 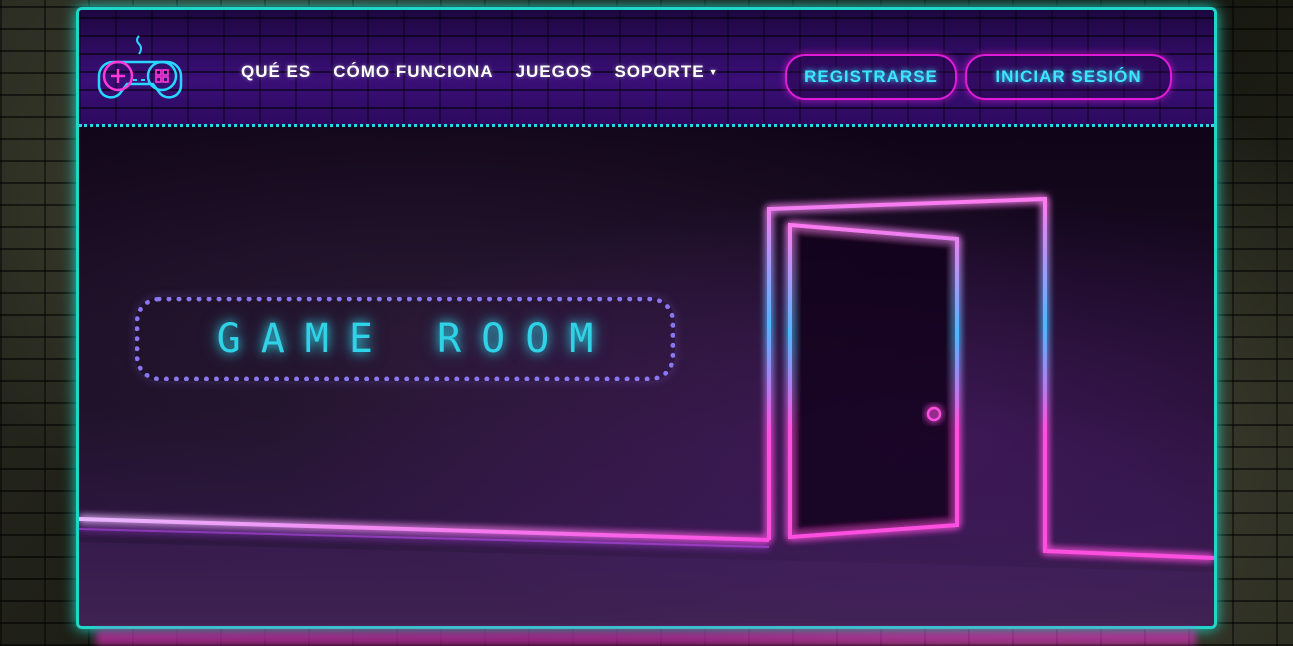 I want to click on nav-item-label: JUEGOS, so click(x=554, y=71).